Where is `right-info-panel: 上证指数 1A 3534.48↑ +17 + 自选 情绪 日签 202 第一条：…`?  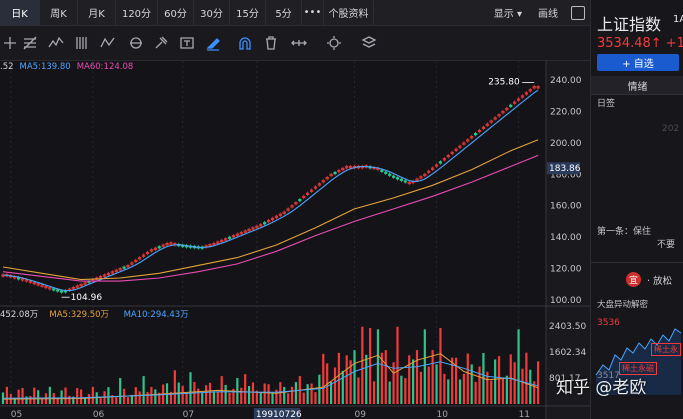 right-info-panel: 上证指数 1A 3534.48↑ +17 + 自选 情绪 日签 202 第一条：… is located at coordinates (636, 209).